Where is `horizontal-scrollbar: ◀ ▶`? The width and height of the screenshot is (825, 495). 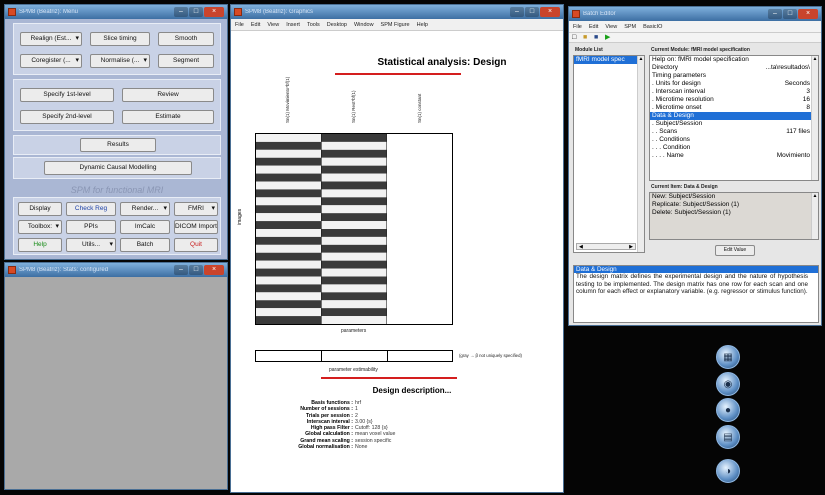 horizontal-scrollbar: ◀ ▶ is located at coordinates (606, 246).